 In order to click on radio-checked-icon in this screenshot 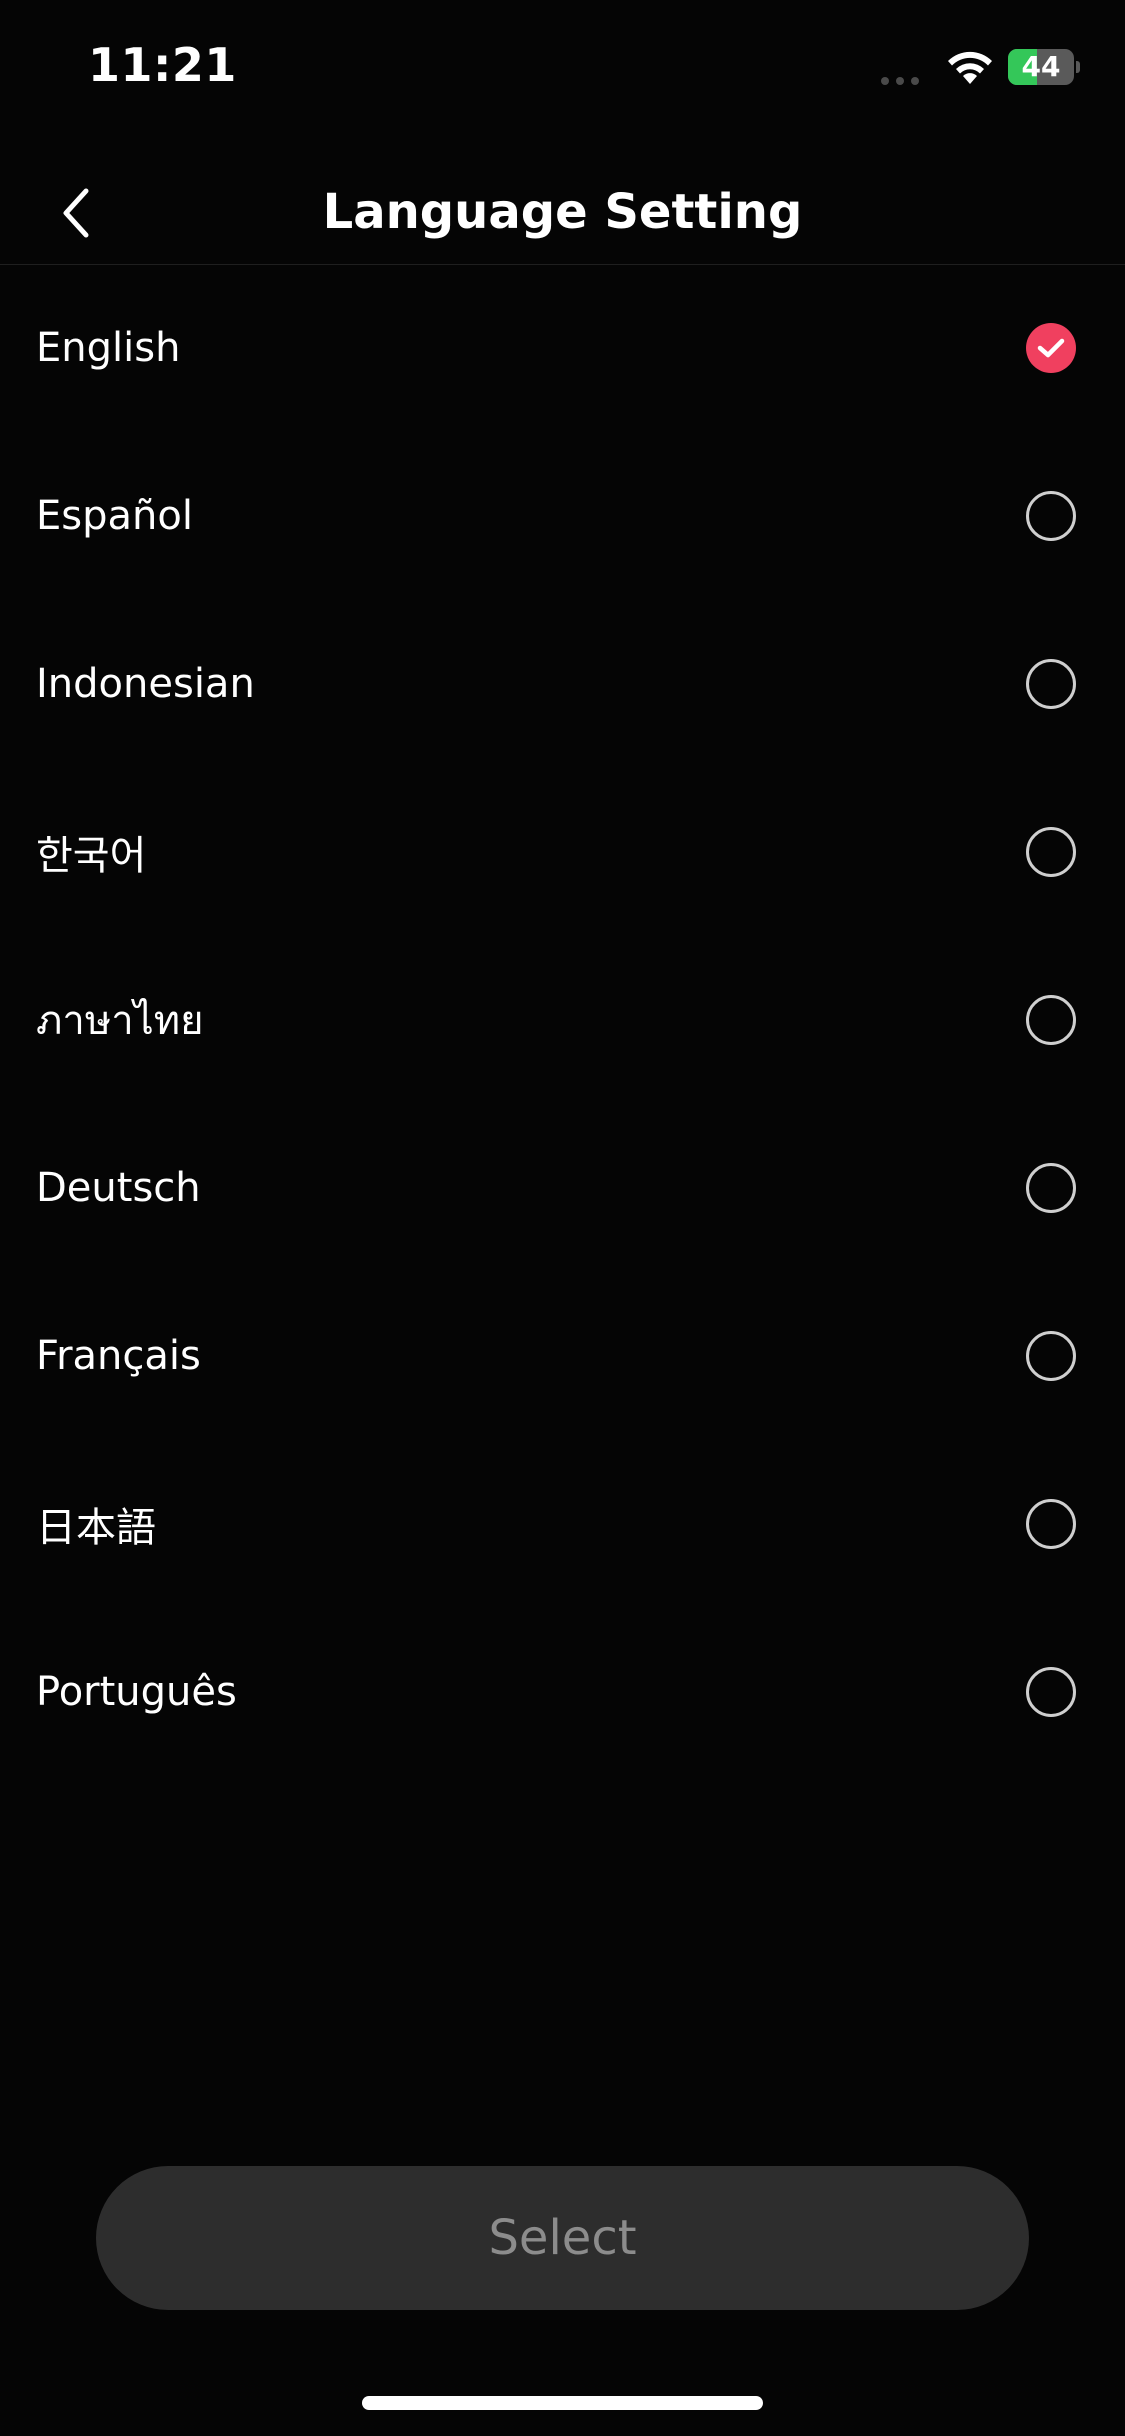, I will do `click(1051, 348)`.